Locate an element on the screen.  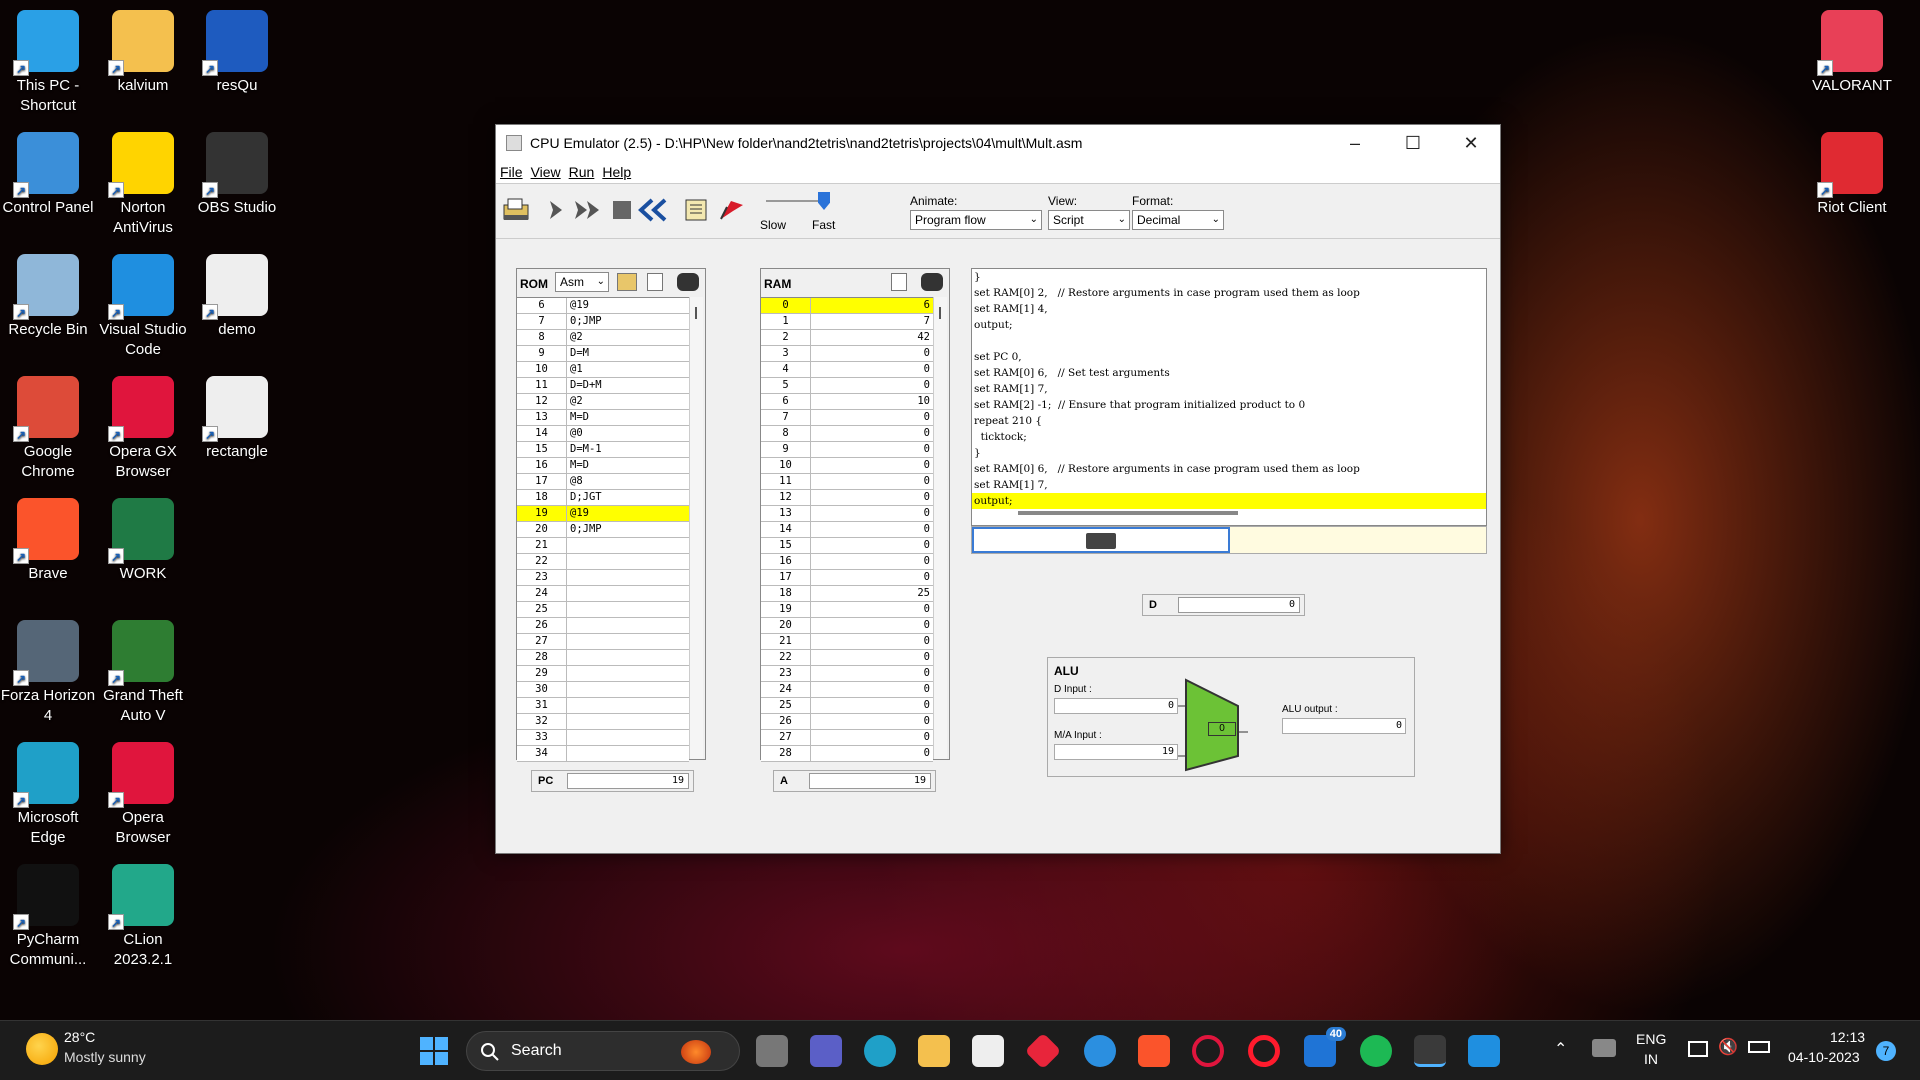
desktop-icon: ↗ Brave is located at coordinates (48, 541).